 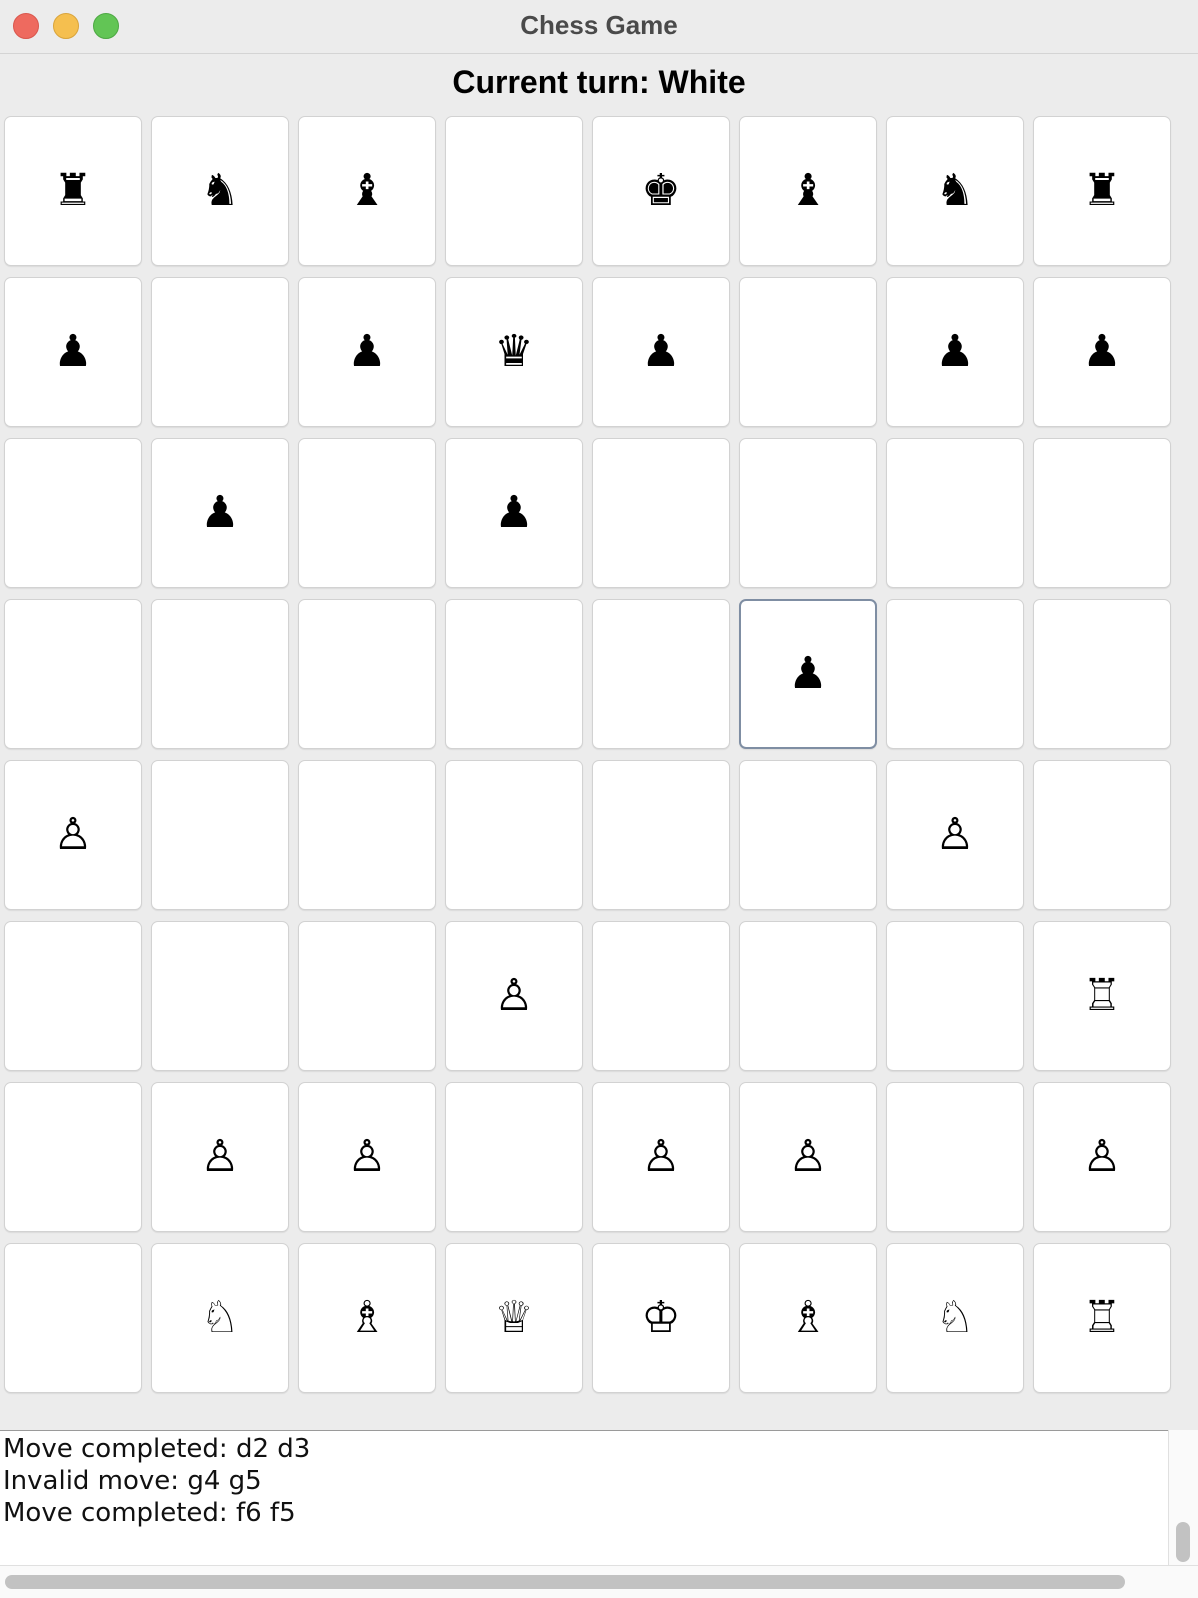 I want to click on square-h6, so click(x=1102, y=513).